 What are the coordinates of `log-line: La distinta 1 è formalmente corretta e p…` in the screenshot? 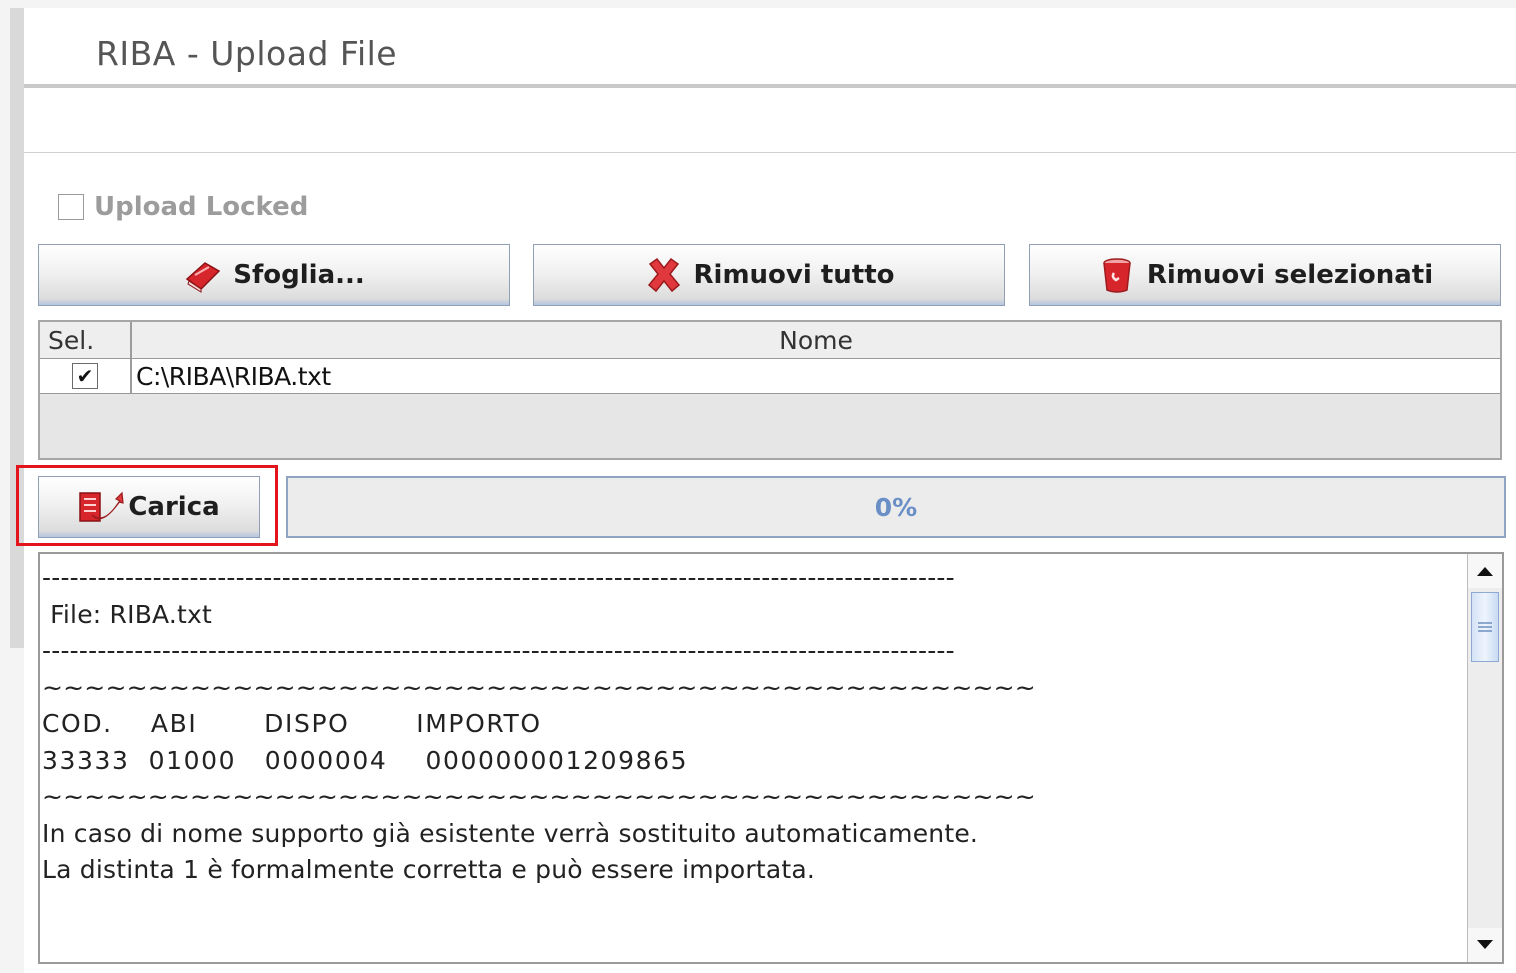 It's located at (429, 869).